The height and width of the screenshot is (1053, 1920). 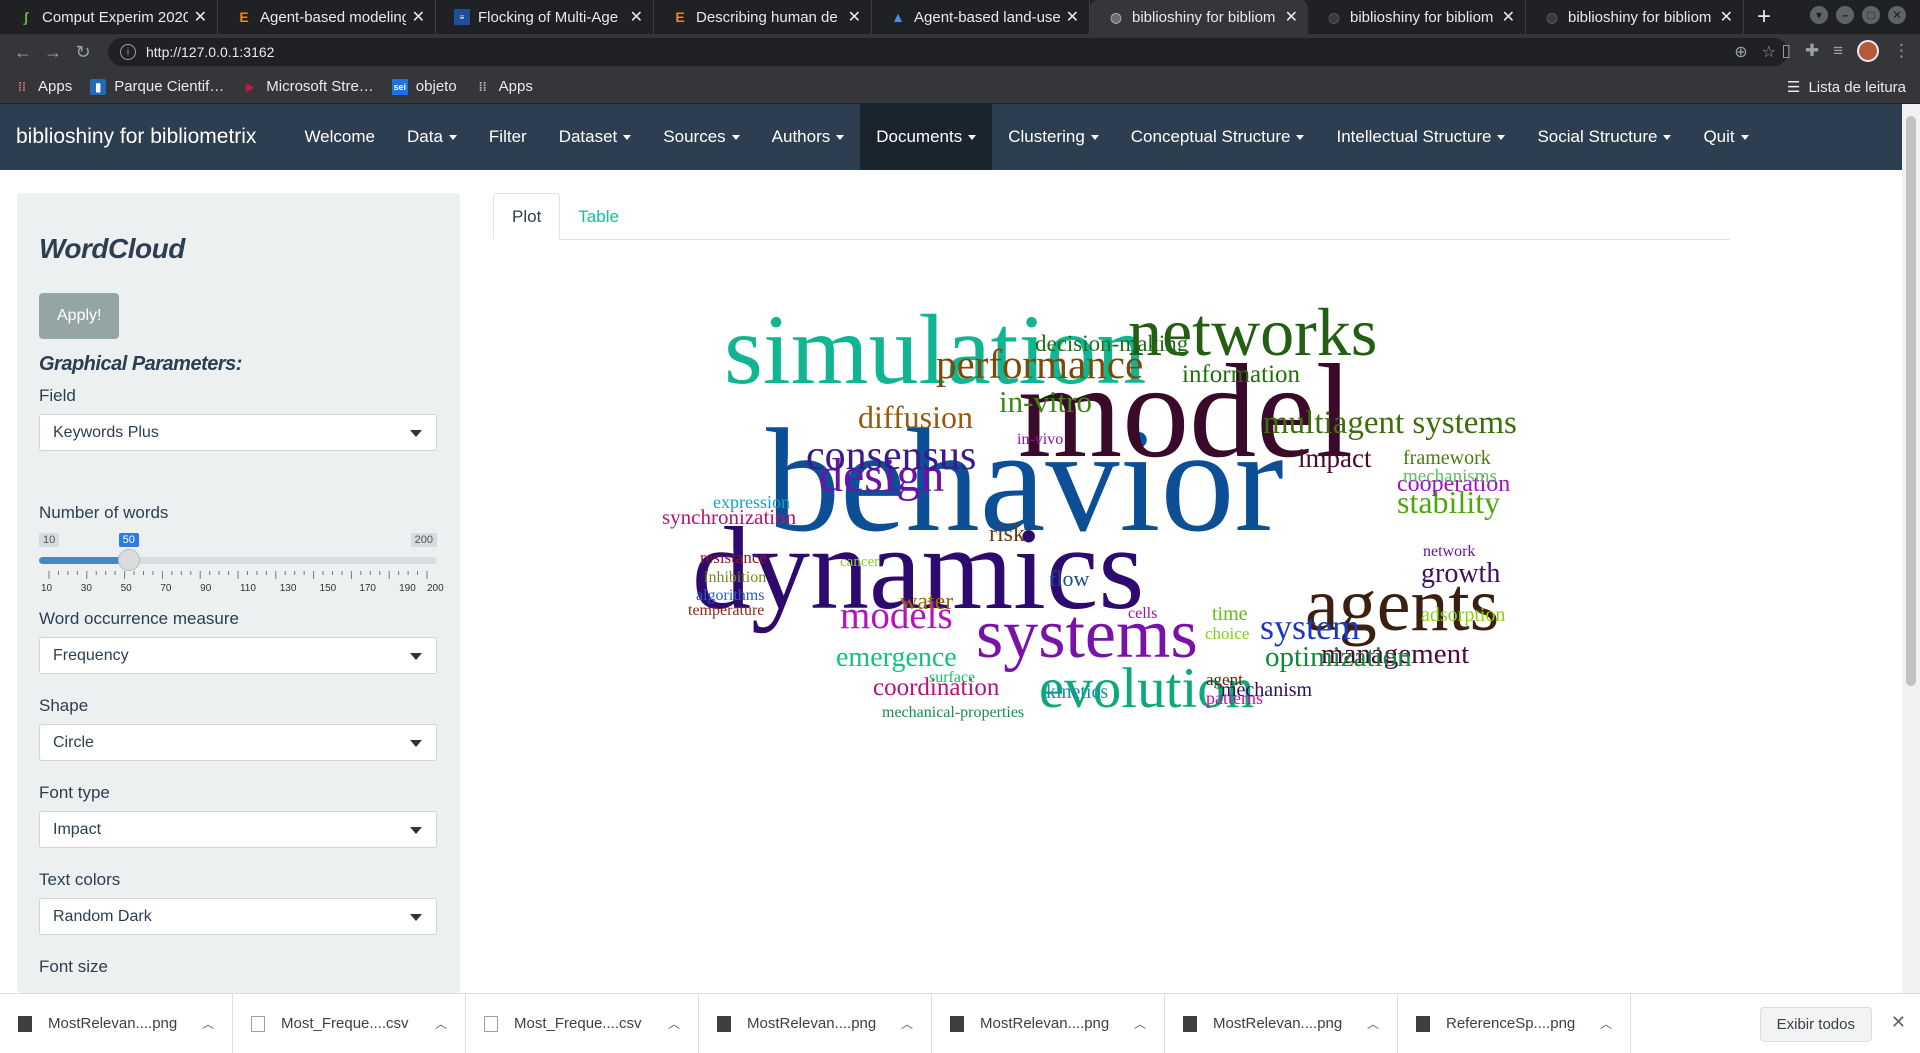 What do you see at coordinates (424, 86) in the screenshot?
I see `bookmark-objeto: sei objeto` at bounding box center [424, 86].